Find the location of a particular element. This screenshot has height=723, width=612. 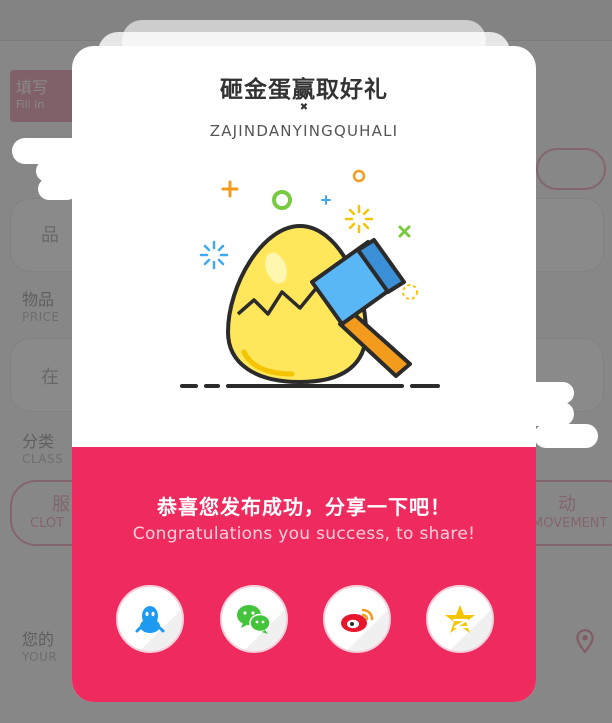

qzone-icon is located at coordinates (460, 619).